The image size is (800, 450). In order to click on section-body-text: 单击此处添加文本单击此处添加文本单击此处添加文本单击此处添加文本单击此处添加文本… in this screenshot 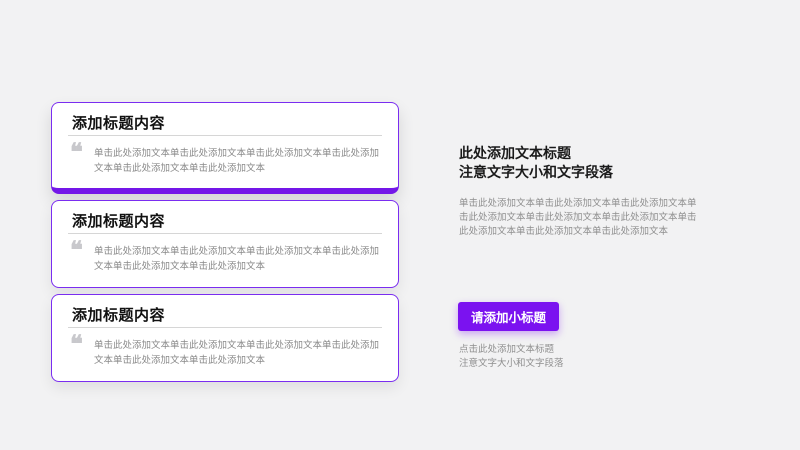, I will do `click(578, 217)`.